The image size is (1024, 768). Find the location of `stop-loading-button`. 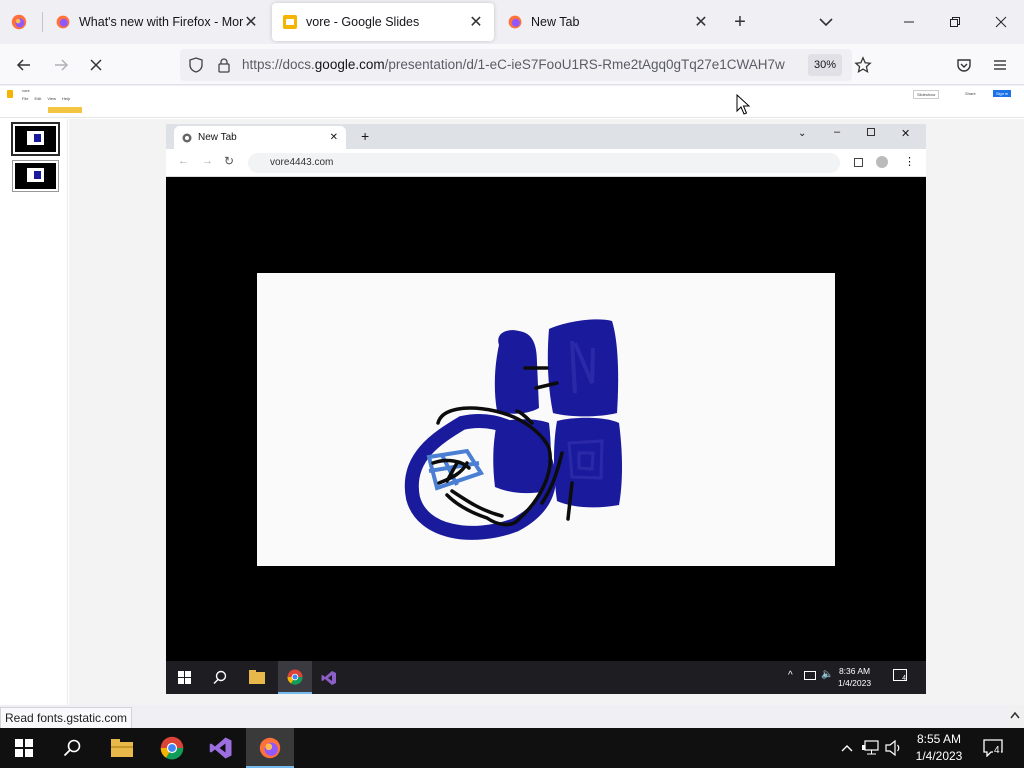

stop-loading-button is located at coordinates (96, 65).